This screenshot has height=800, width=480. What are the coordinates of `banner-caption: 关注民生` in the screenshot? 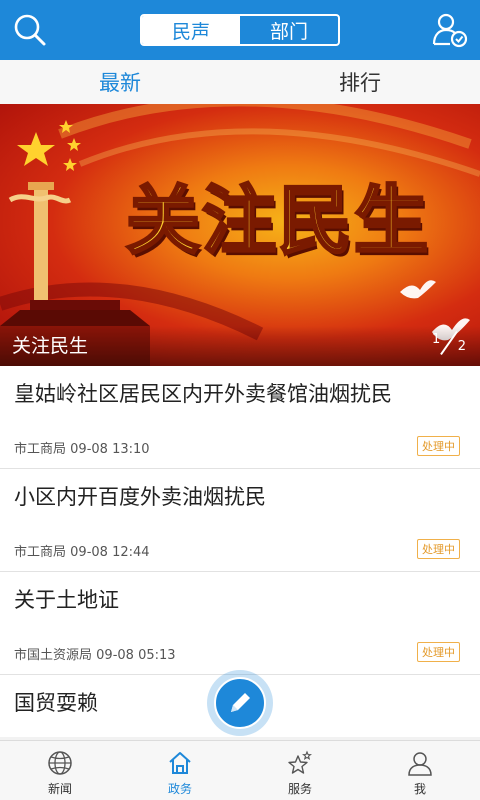 It's located at (50, 346).